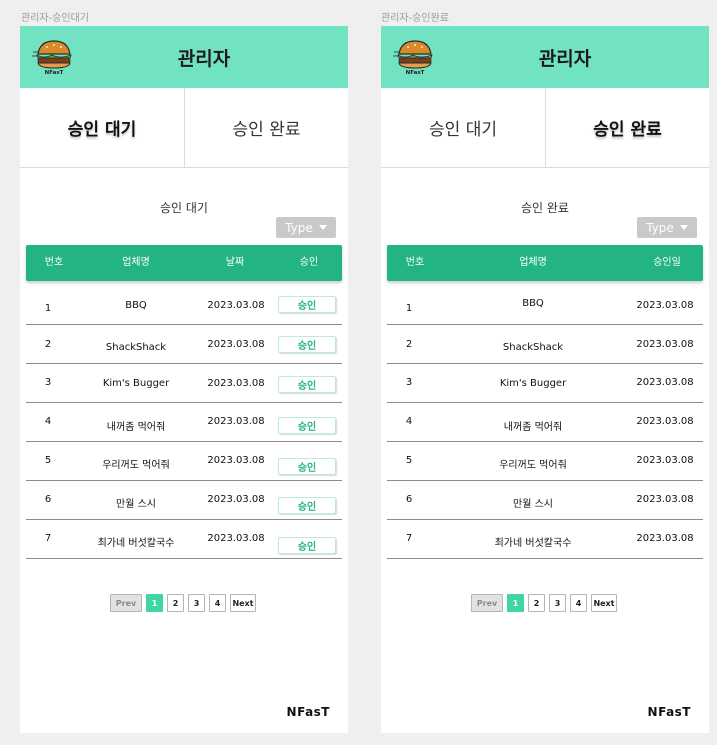 Image resolution: width=717 pixels, height=745 pixels. What do you see at coordinates (235, 262) in the screenshot?
I see `column-header-date: 날짜` at bounding box center [235, 262].